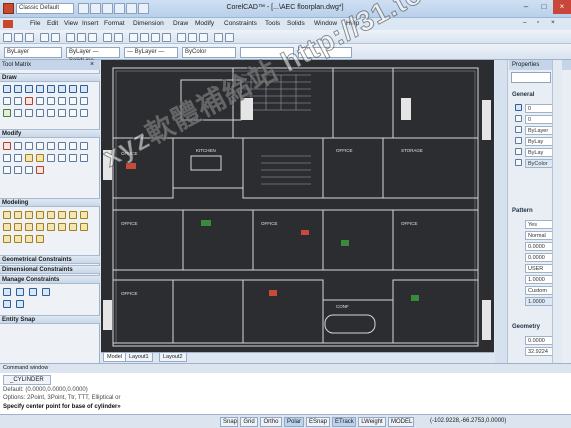 The image size is (571, 428). Describe the element at coordinates (73, 158) in the screenshot. I see `chamfer-icon` at that location.